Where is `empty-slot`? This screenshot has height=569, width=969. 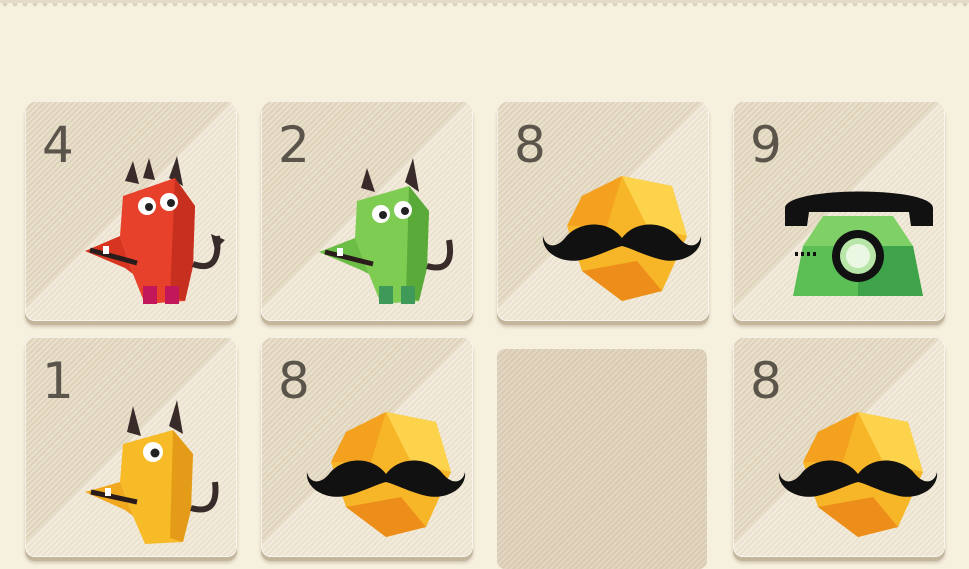 empty-slot is located at coordinates (602, 459).